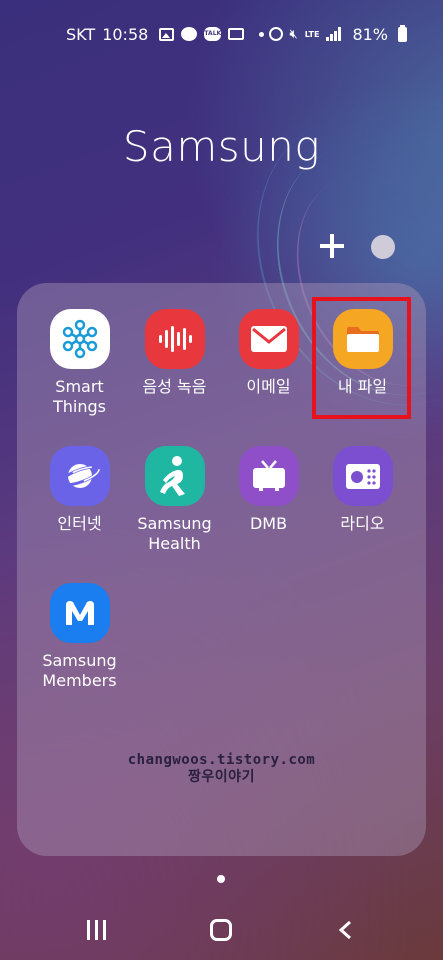 Image resolution: width=443 pixels, height=960 pixels. I want to click on page-indicator-dot, so click(221, 879).